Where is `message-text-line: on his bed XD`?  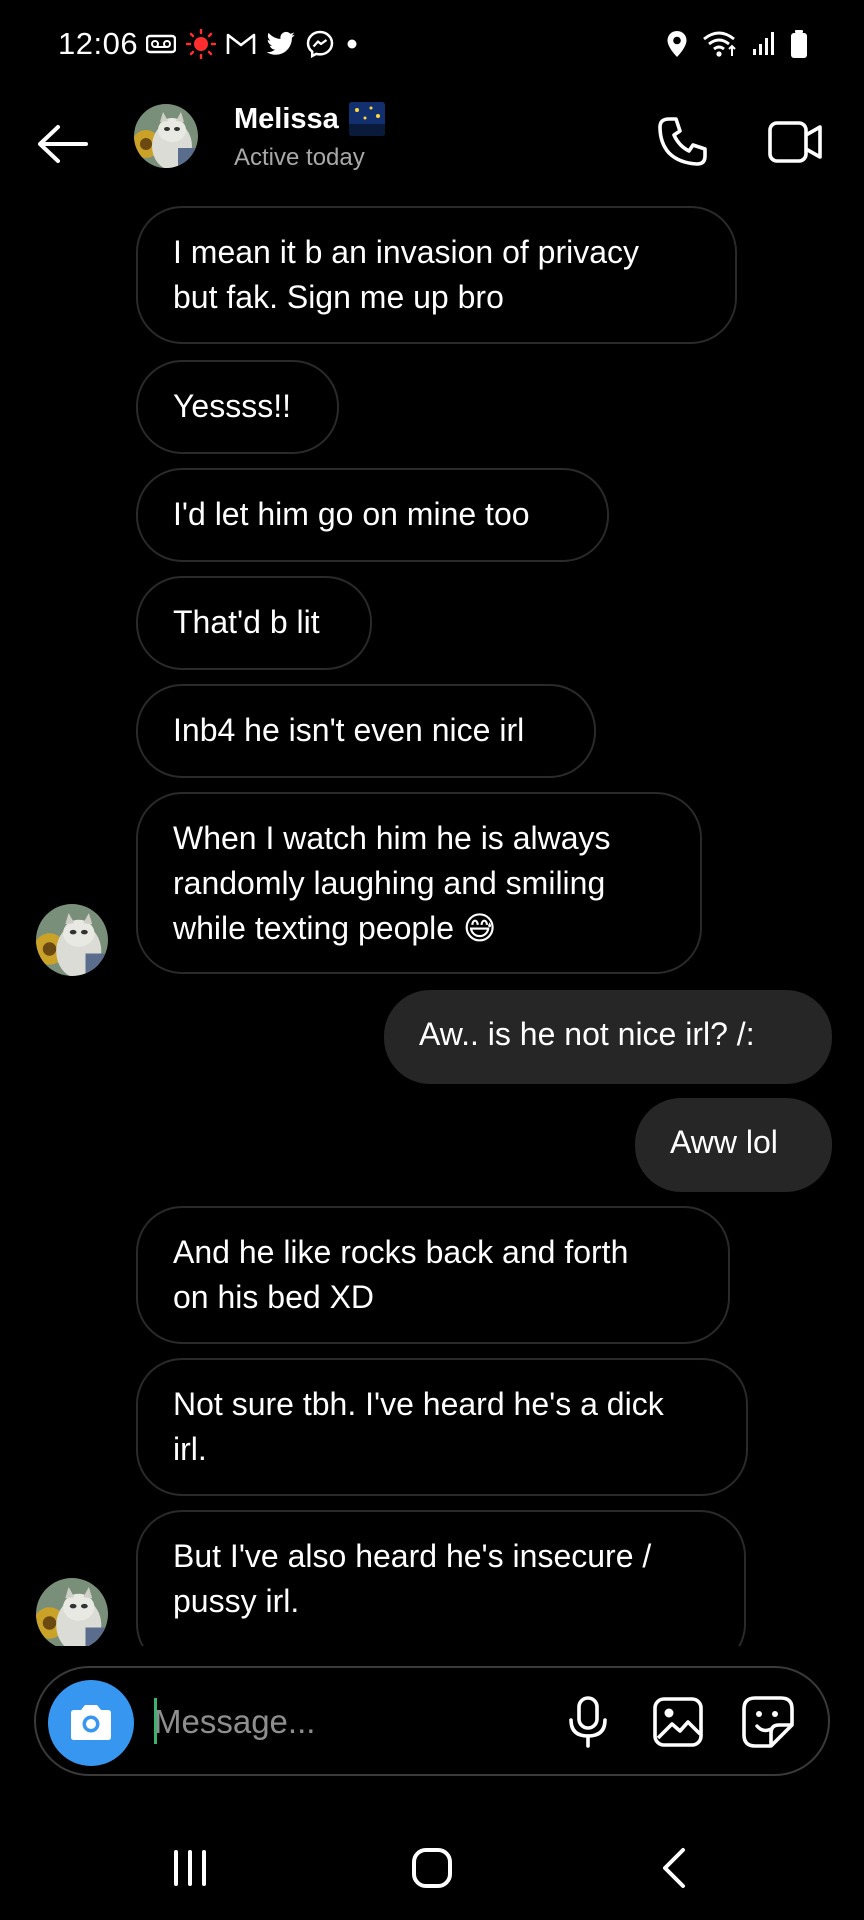
message-text-line: on his bed XD is located at coordinates (274, 1297).